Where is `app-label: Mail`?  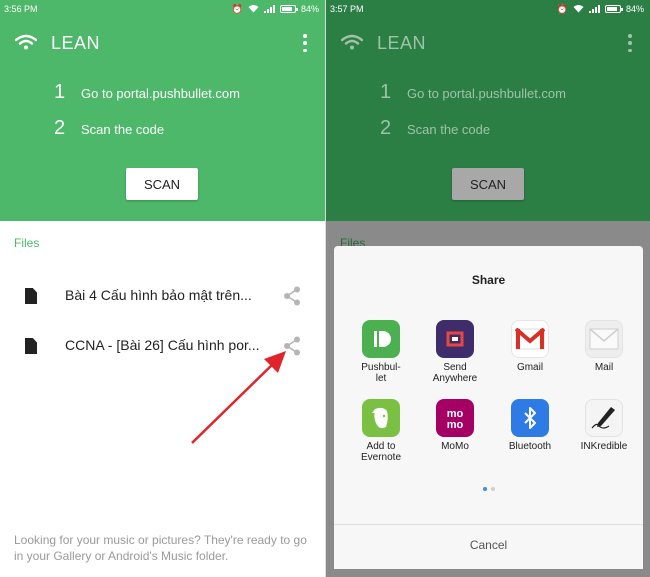 app-label: Mail is located at coordinates (604, 367).